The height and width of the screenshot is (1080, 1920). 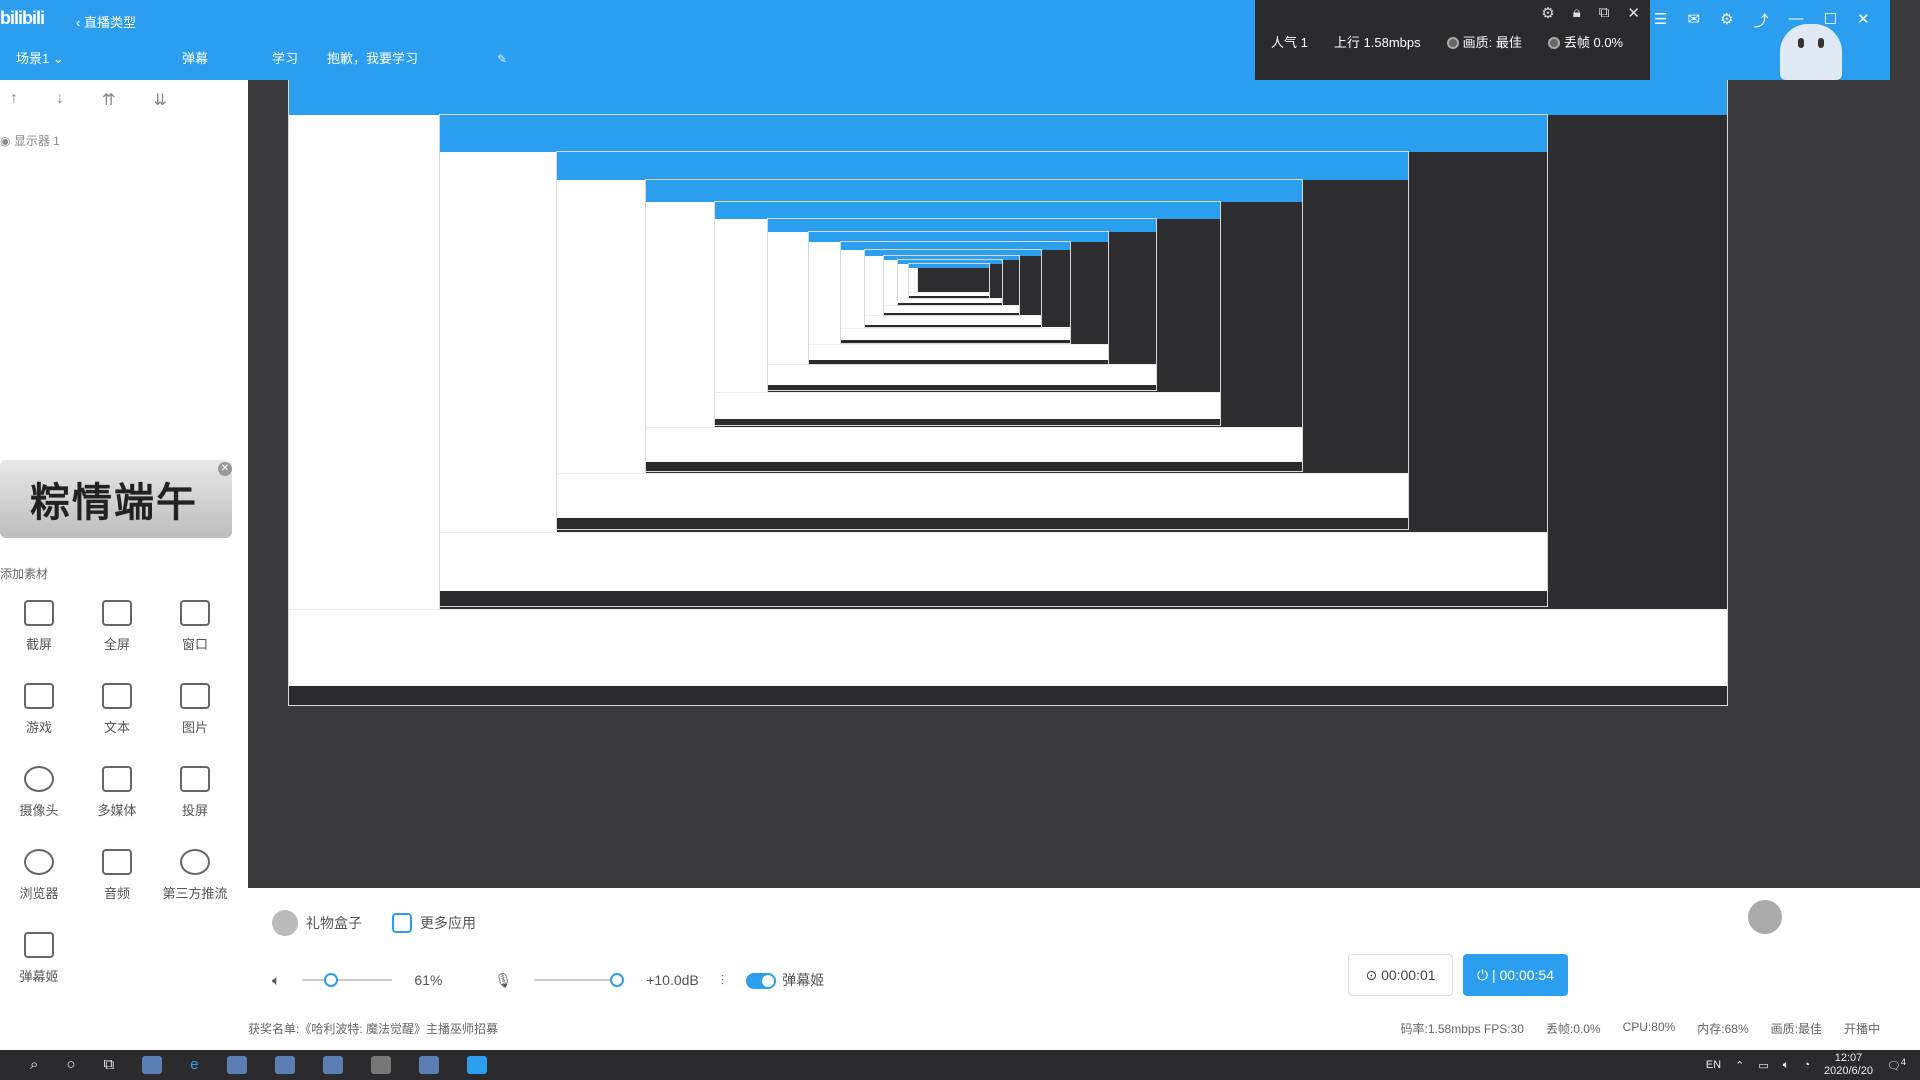 What do you see at coordinates (22, 18) in the screenshot?
I see `logo: bilibili` at bounding box center [22, 18].